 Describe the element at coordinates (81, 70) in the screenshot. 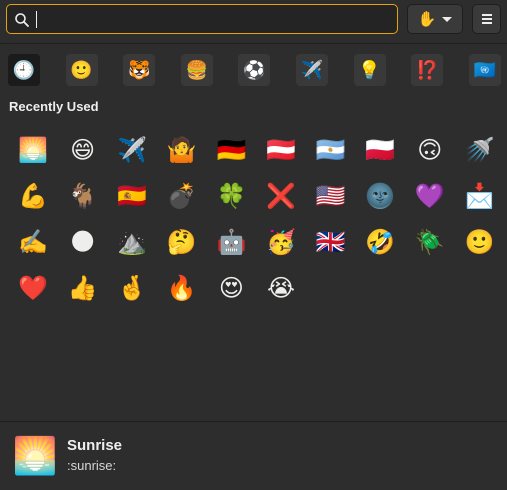

I see `tab-smileys: 🙂` at that location.